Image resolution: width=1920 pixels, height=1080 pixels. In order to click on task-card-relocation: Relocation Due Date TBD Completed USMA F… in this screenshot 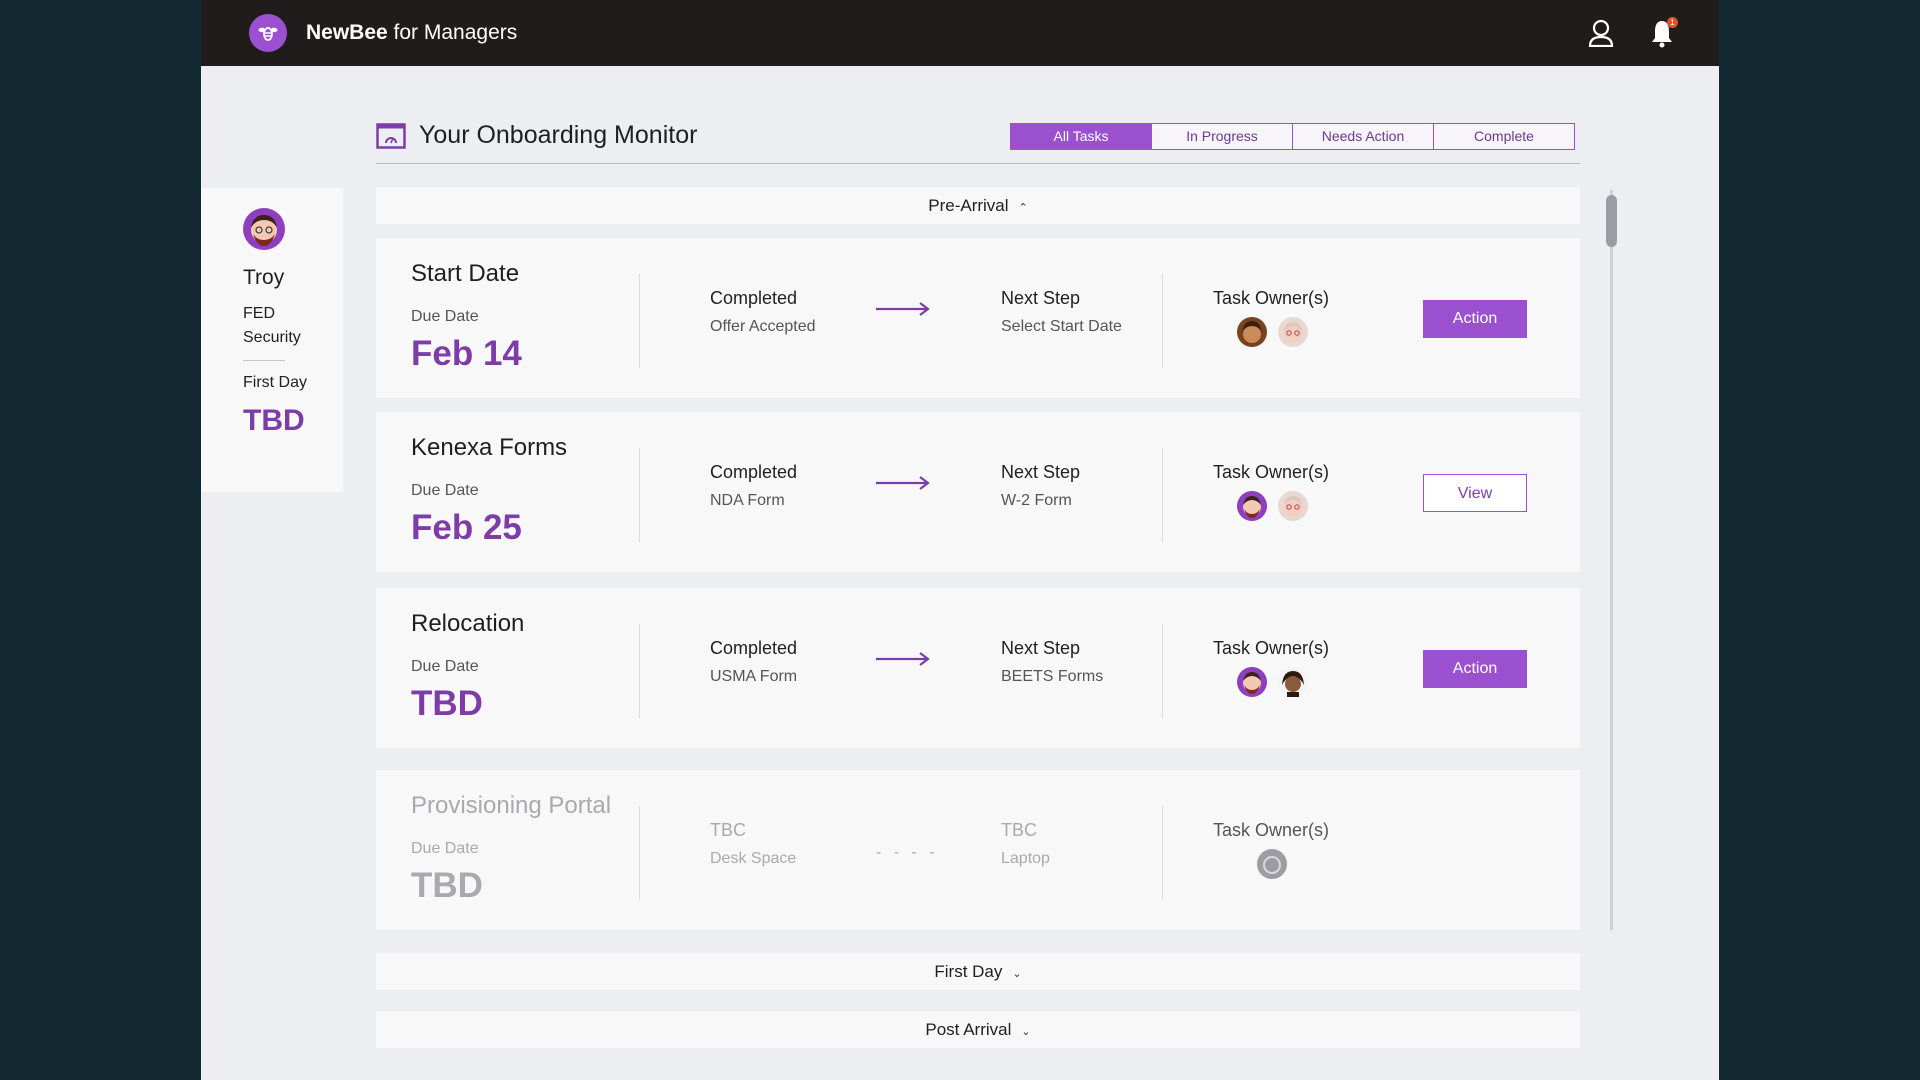, I will do `click(978, 668)`.